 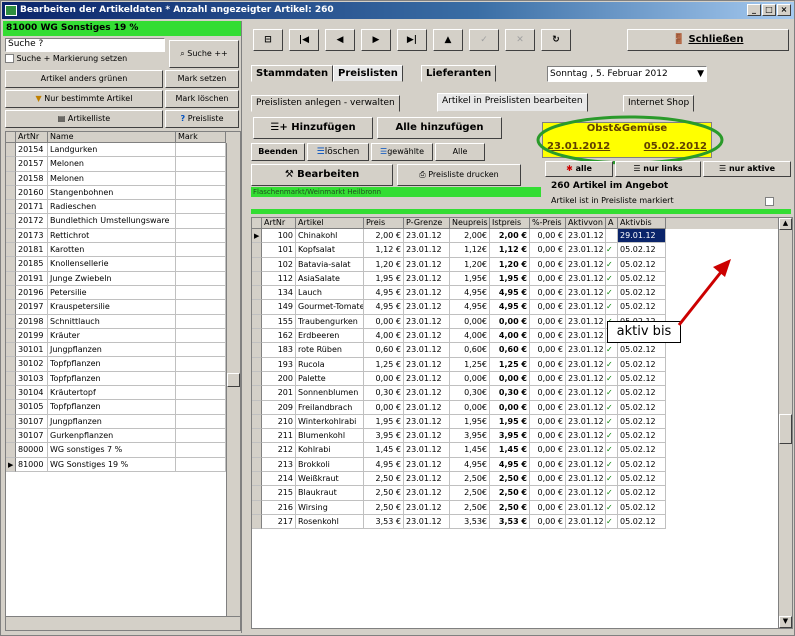 What do you see at coordinates (368, 73) in the screenshot?
I see `tab-preislisten: Preislisten` at bounding box center [368, 73].